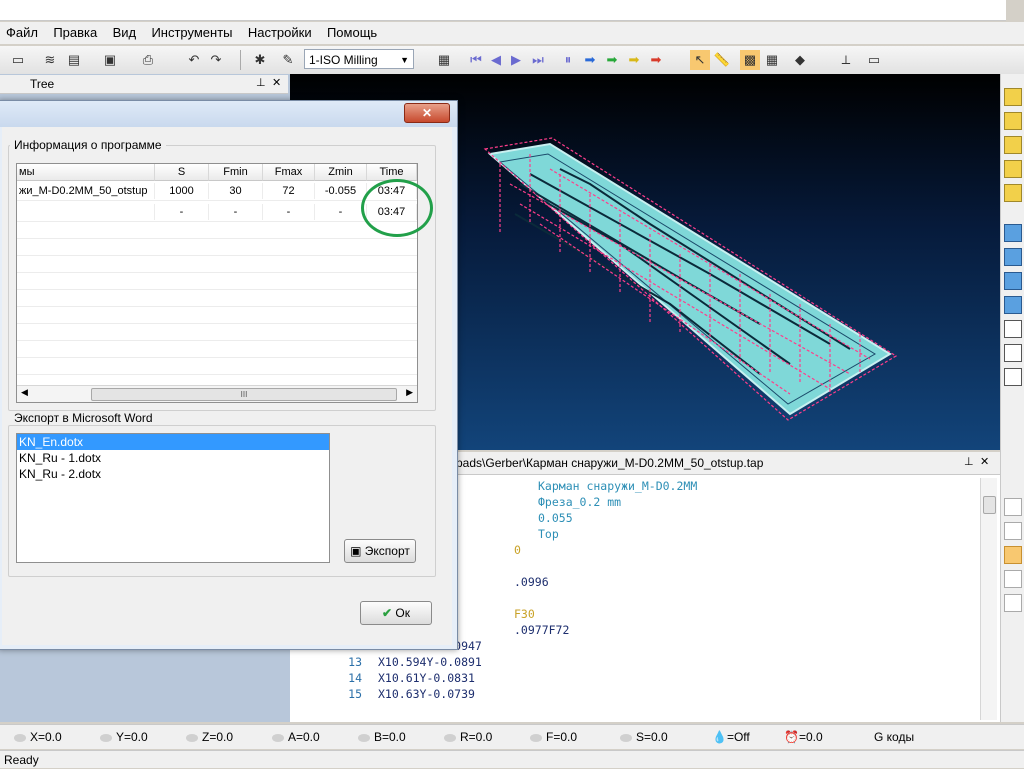  What do you see at coordinates (750, 60) in the screenshot?
I see `view-settings-icon: ▩` at bounding box center [750, 60].